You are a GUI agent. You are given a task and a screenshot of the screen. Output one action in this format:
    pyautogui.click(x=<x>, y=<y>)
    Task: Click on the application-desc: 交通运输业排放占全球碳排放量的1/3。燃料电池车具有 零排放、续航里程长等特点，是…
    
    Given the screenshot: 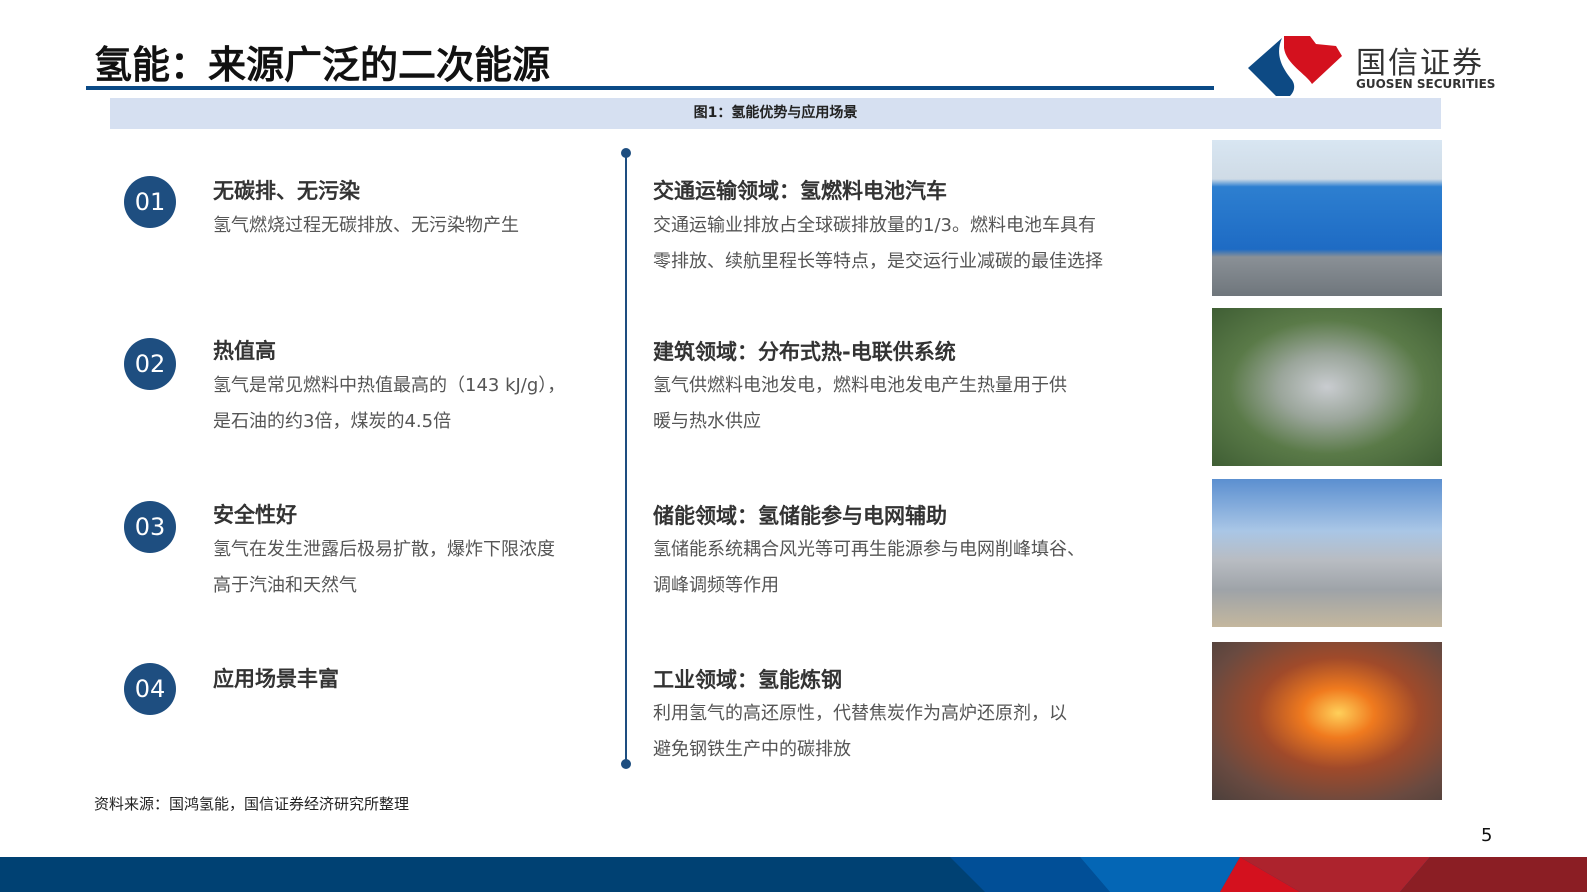 What is the action you would take?
    pyautogui.click(x=878, y=243)
    